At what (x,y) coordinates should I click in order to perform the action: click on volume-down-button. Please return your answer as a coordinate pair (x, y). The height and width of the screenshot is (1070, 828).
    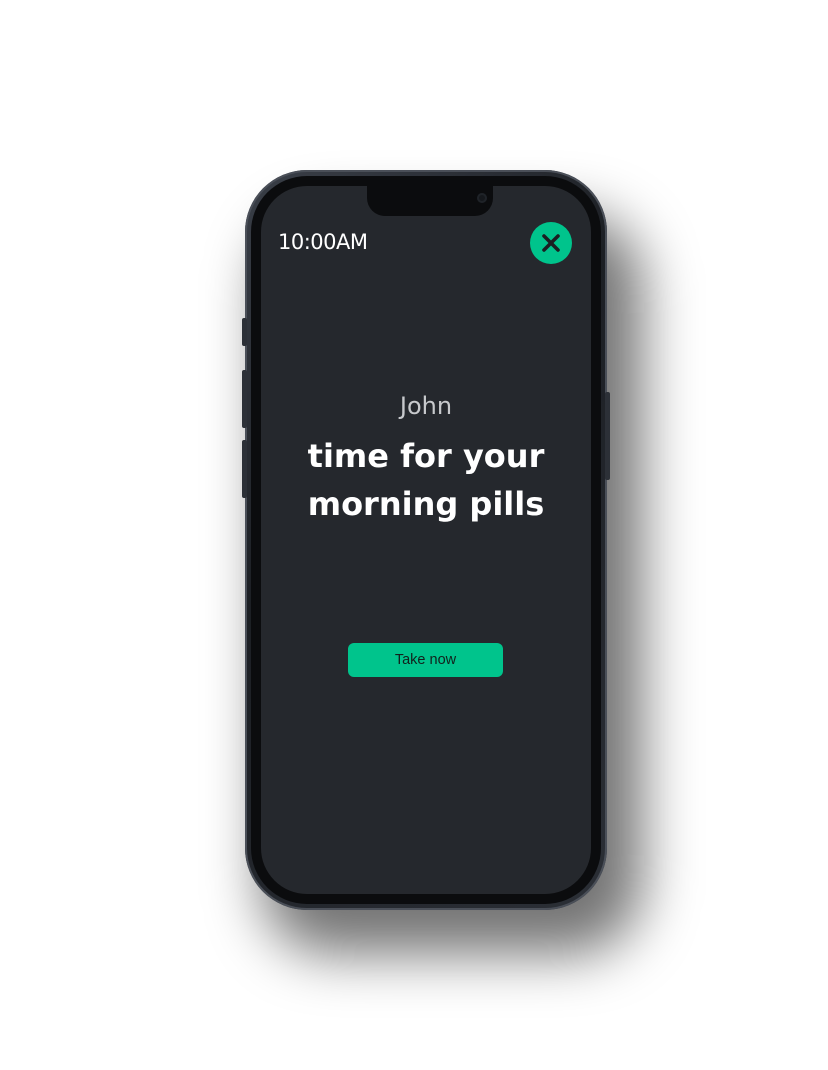
    Looking at the image, I should click on (244, 469).